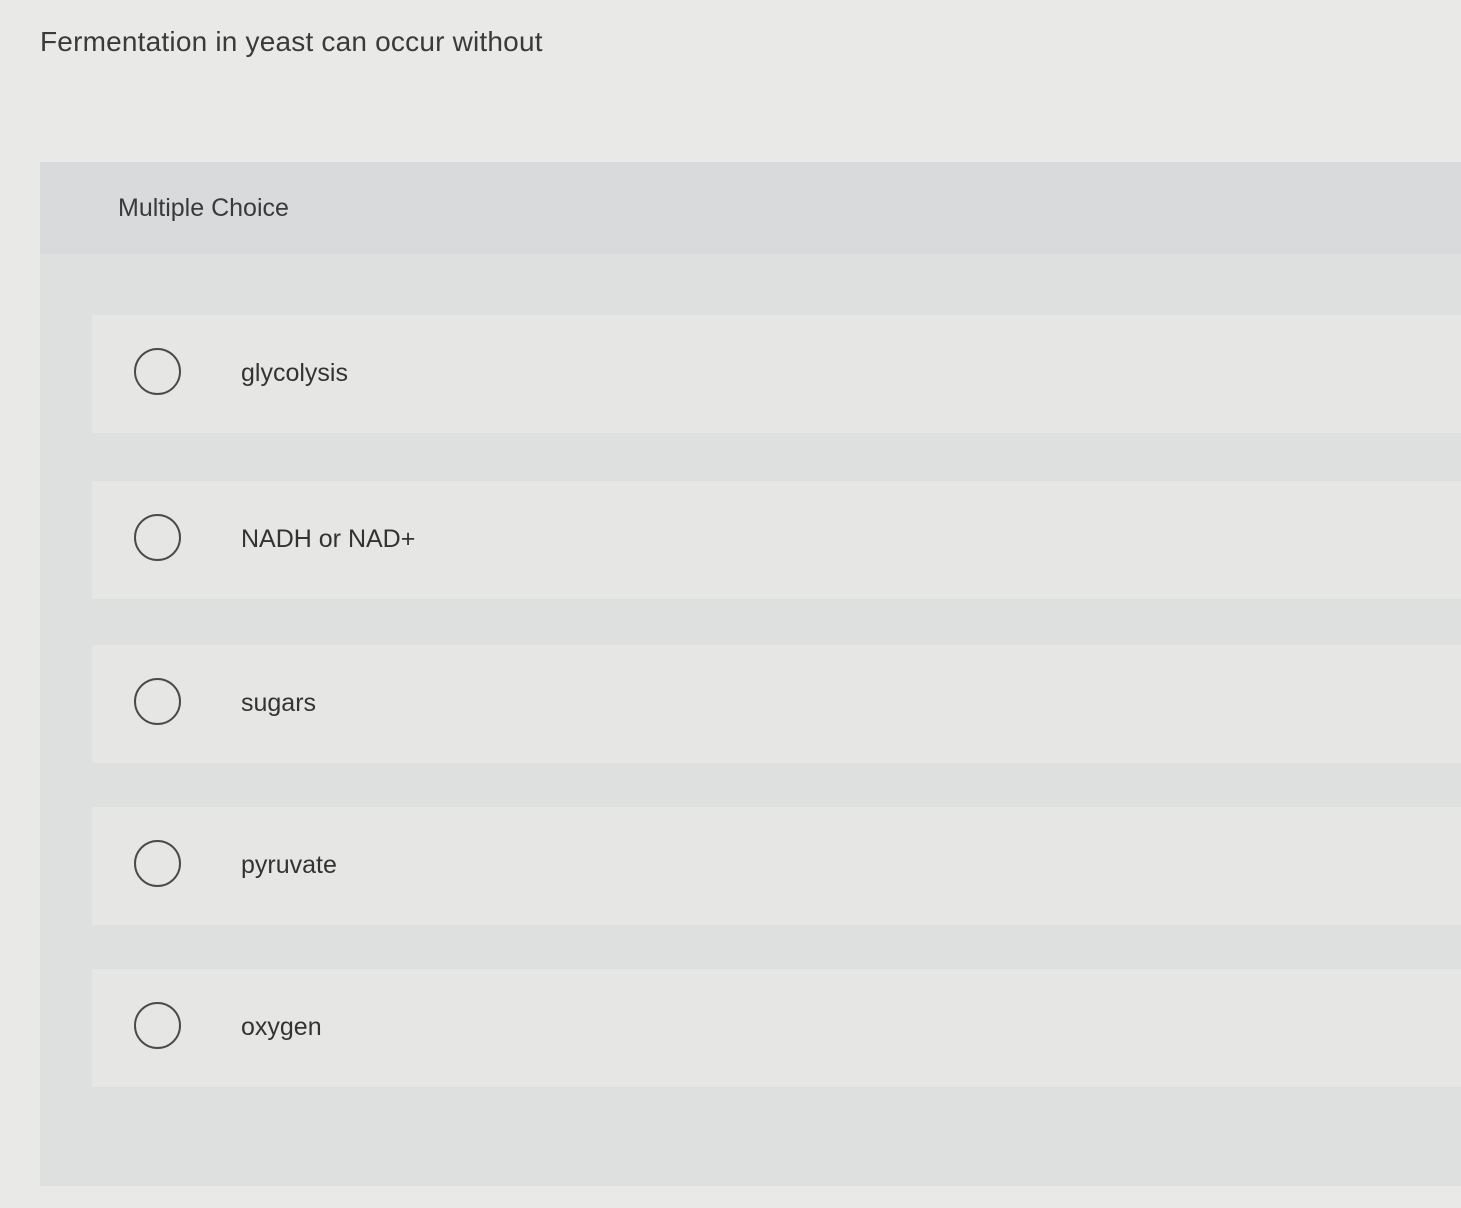  Describe the element at coordinates (203, 208) in the screenshot. I see `question-type-label: Multiple Choice` at that location.